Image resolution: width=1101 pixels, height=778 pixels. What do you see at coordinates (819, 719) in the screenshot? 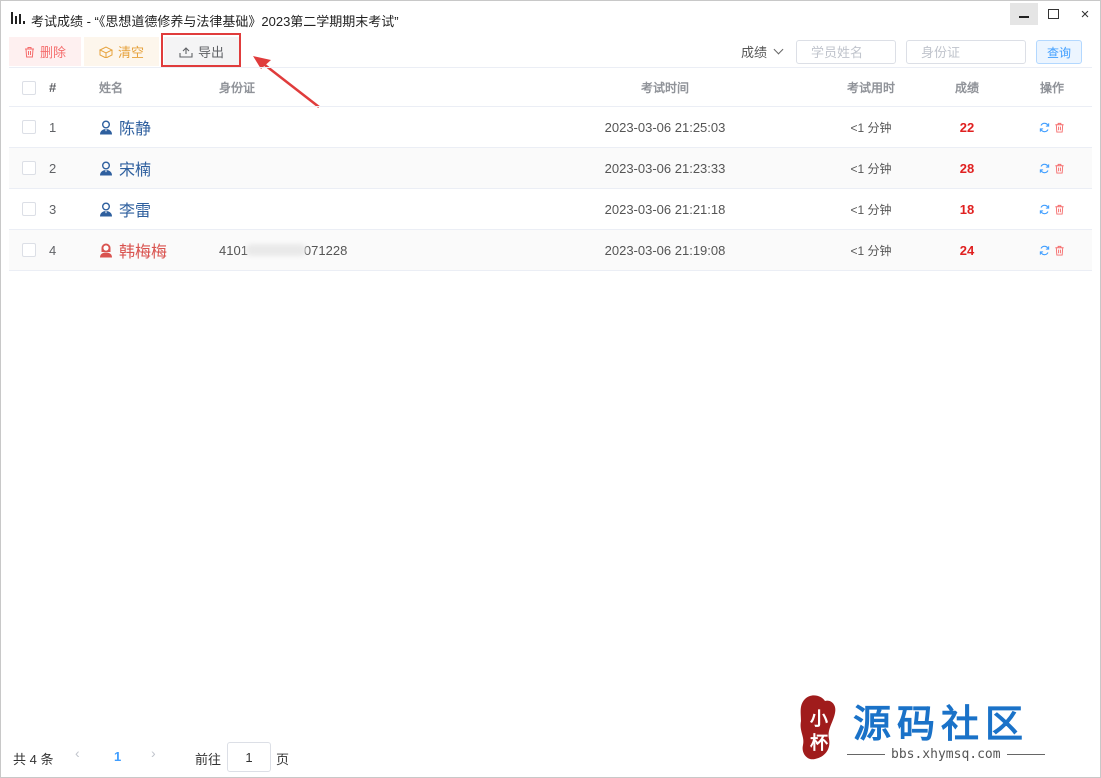
I see `svg-text: 小` at bounding box center [819, 719].